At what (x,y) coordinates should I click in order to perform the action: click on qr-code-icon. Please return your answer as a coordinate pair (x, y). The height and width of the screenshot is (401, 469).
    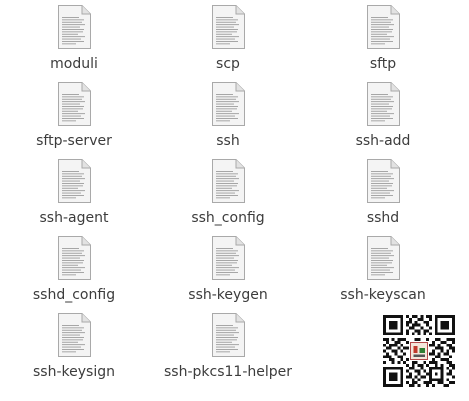
    Looking at the image, I should click on (419, 351).